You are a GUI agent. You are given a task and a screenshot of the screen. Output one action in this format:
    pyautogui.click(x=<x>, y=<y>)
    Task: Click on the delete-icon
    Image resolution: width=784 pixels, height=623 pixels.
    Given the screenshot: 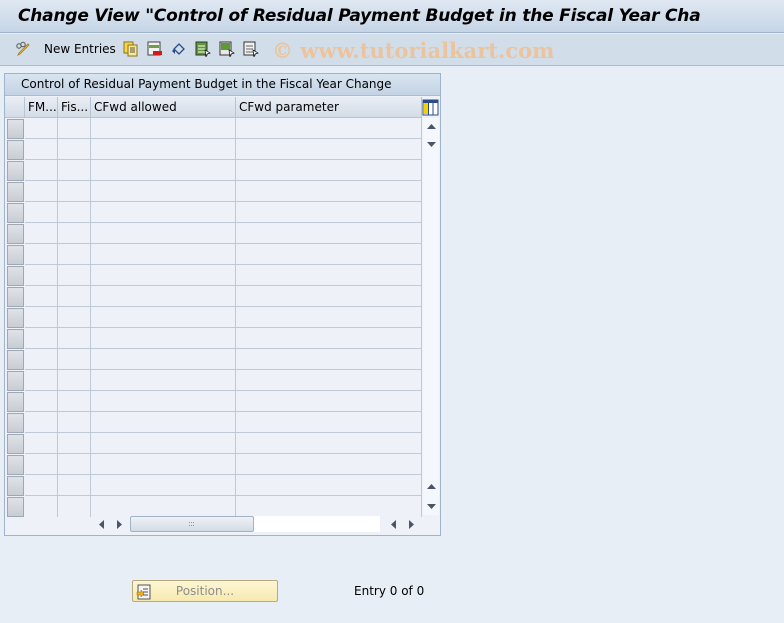 What is the action you would take?
    pyautogui.click(x=155, y=49)
    